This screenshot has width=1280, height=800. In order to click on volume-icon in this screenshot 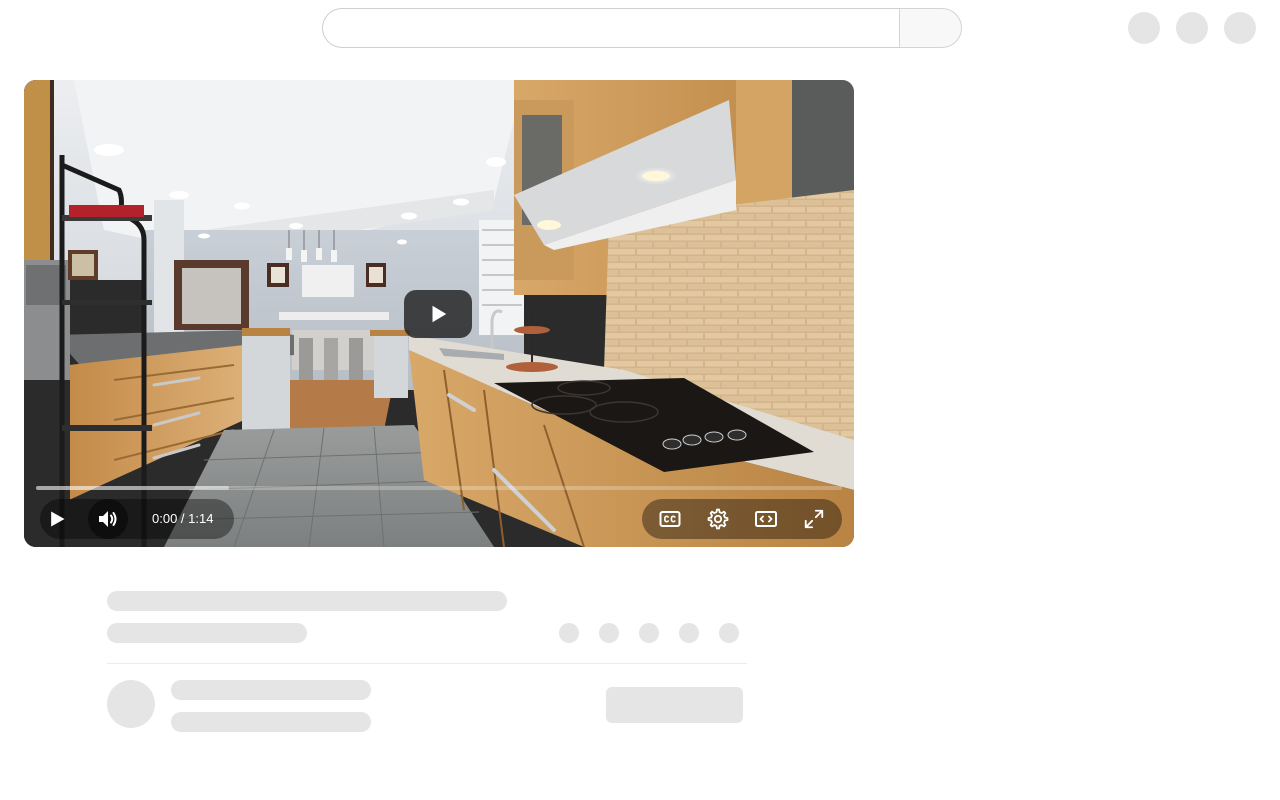, I will do `click(108, 519)`.